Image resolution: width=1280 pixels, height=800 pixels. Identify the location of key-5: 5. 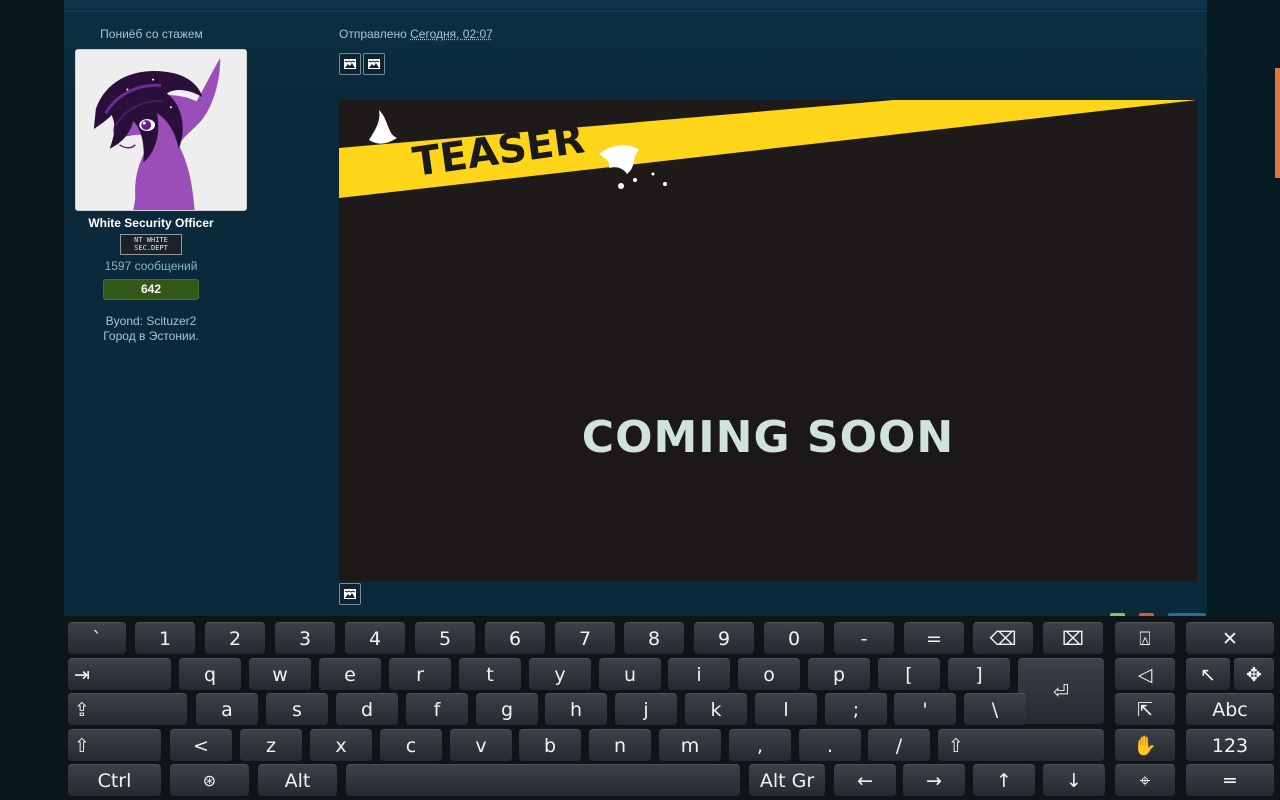
(445, 638).